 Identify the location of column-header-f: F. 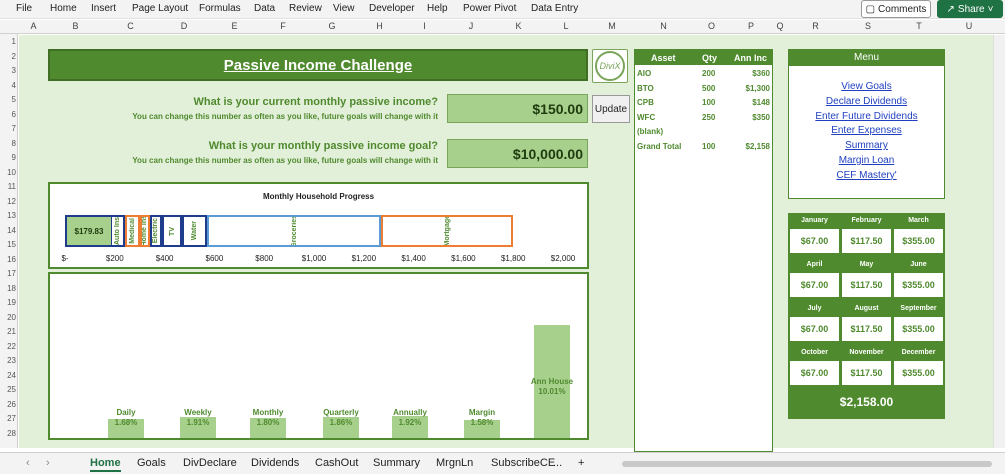
(283, 26).